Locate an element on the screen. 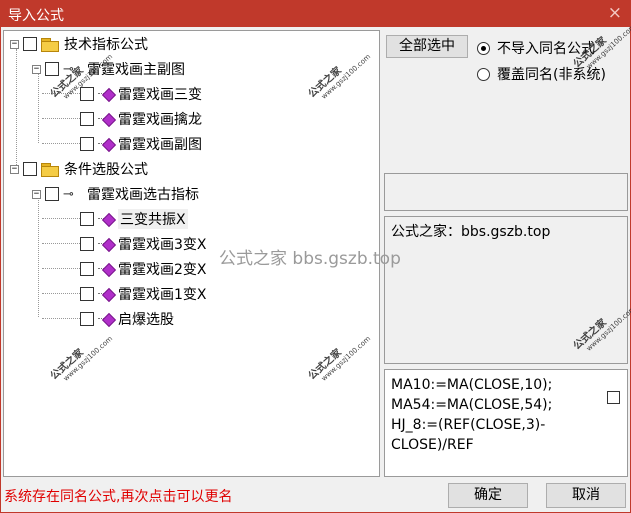  title-bar: 导入公式 × is located at coordinates (315, 14).